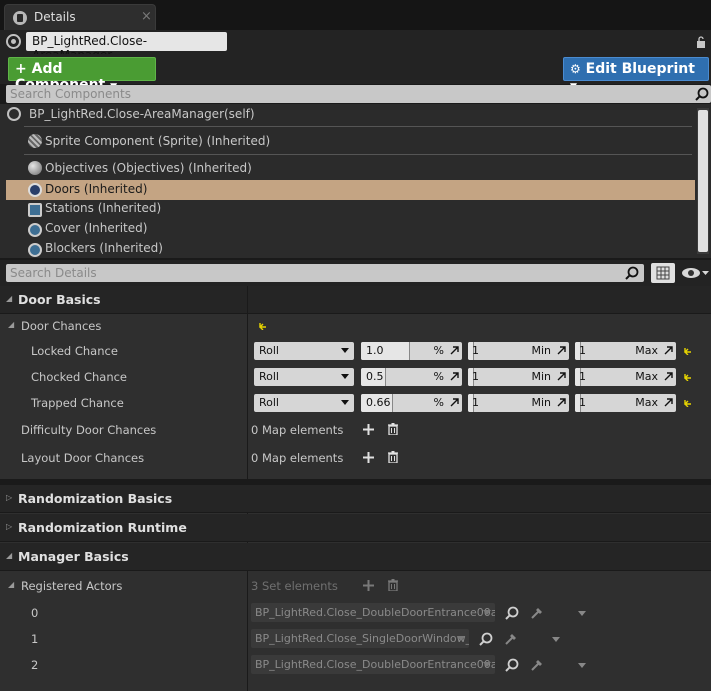 The width and height of the screenshot is (711, 691). I want to click on component-doors: Doors (Inherited), so click(350, 190).